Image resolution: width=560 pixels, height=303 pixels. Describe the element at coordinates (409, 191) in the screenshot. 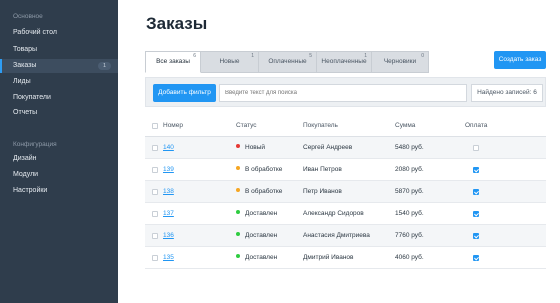

I see `order-sum: 5870 руб.` at that location.